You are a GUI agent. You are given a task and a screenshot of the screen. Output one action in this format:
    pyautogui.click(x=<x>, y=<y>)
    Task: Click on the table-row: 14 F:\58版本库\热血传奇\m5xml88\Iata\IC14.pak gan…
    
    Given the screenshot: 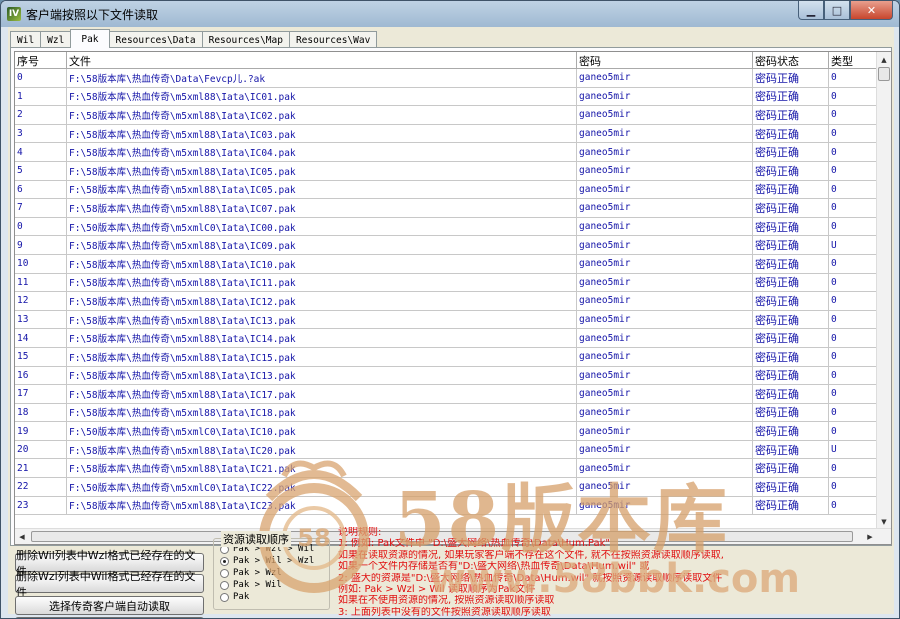 What is the action you would take?
    pyautogui.click(x=446, y=338)
    